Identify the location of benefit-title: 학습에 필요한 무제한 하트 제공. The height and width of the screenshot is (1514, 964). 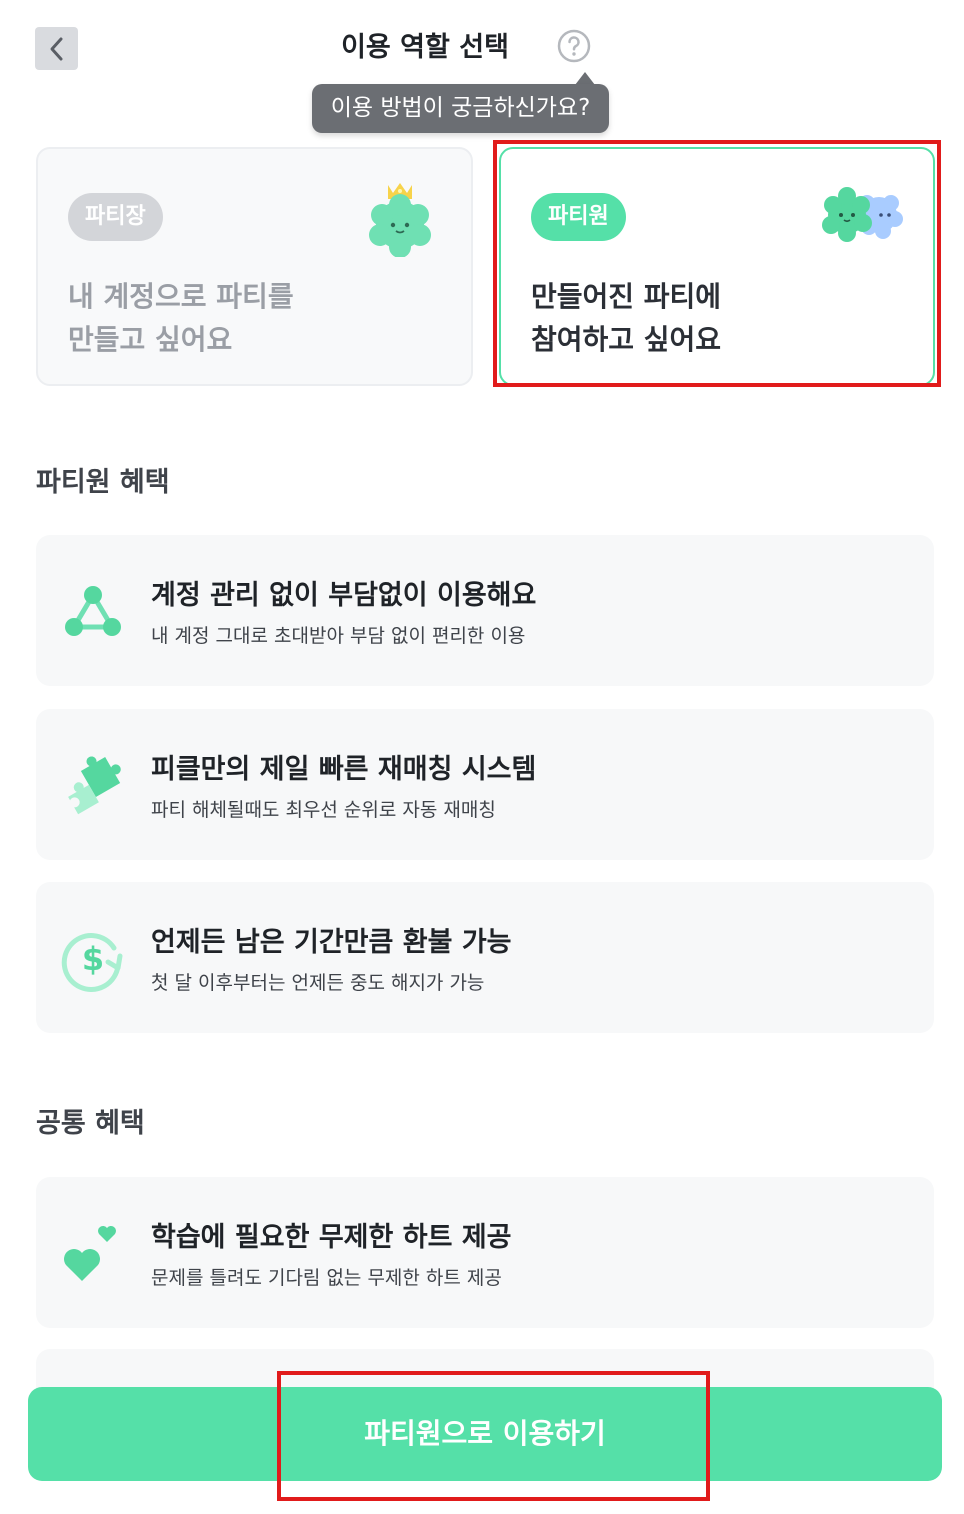
(331, 1237).